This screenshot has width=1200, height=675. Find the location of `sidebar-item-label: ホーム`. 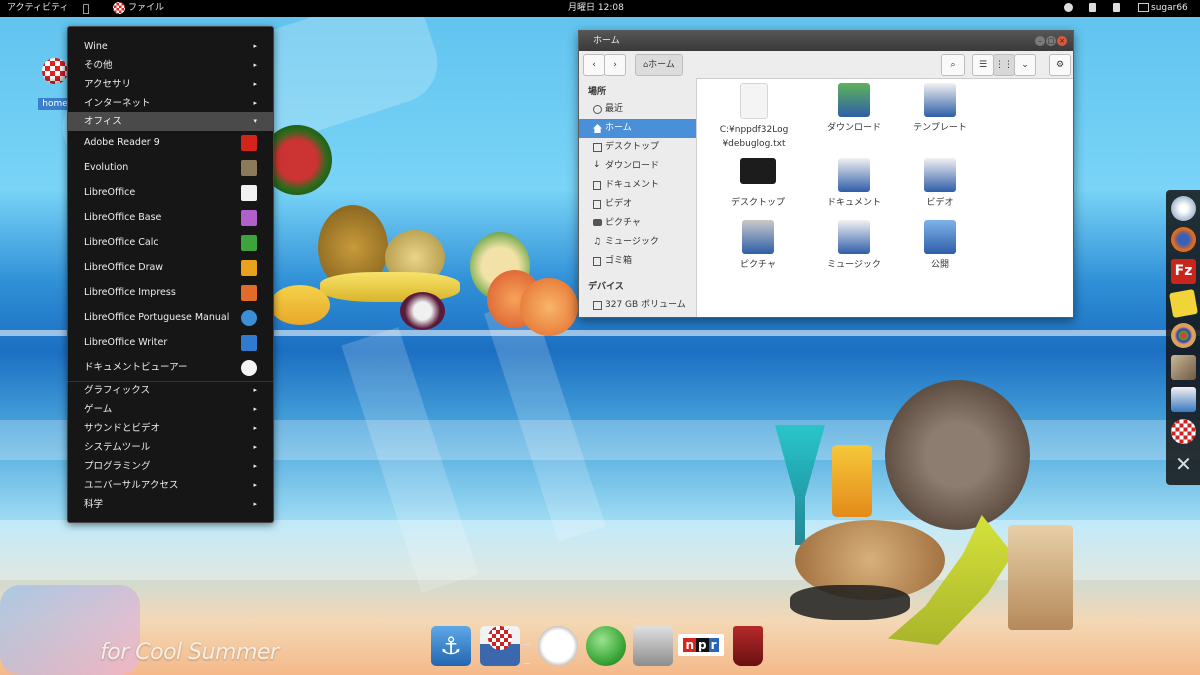

sidebar-item-label: ホーム is located at coordinates (618, 128).